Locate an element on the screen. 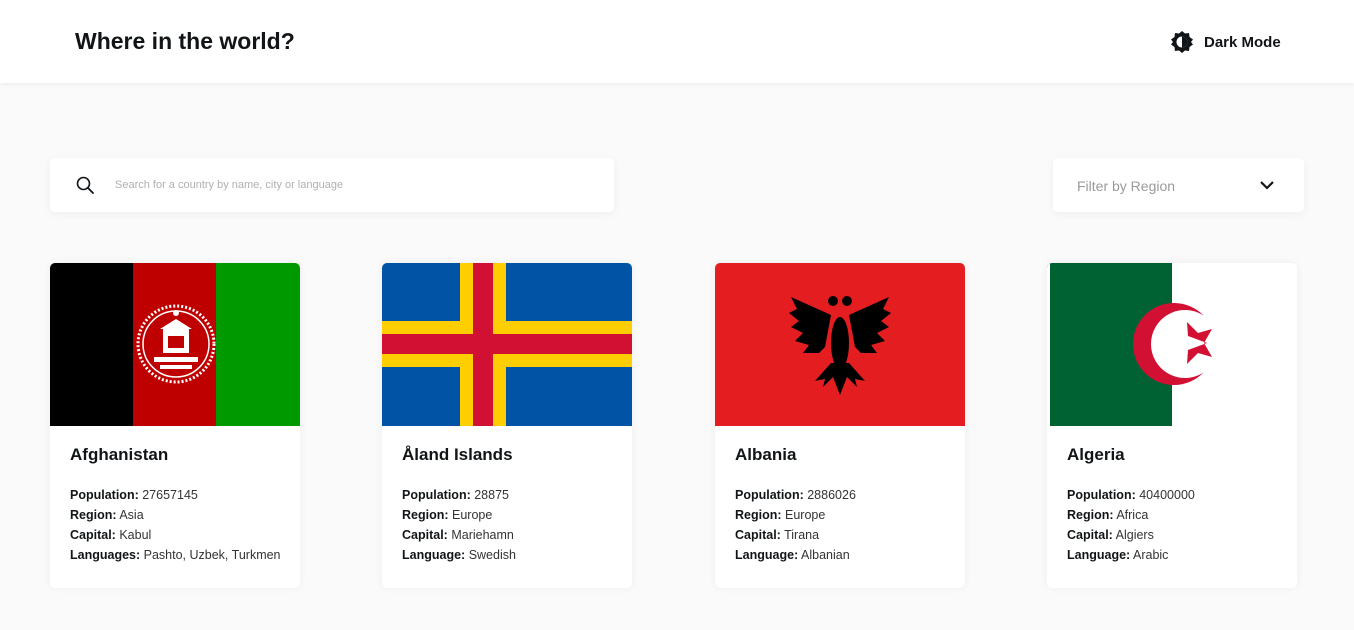 The width and height of the screenshot is (1354, 630). search-box is located at coordinates (332, 185).